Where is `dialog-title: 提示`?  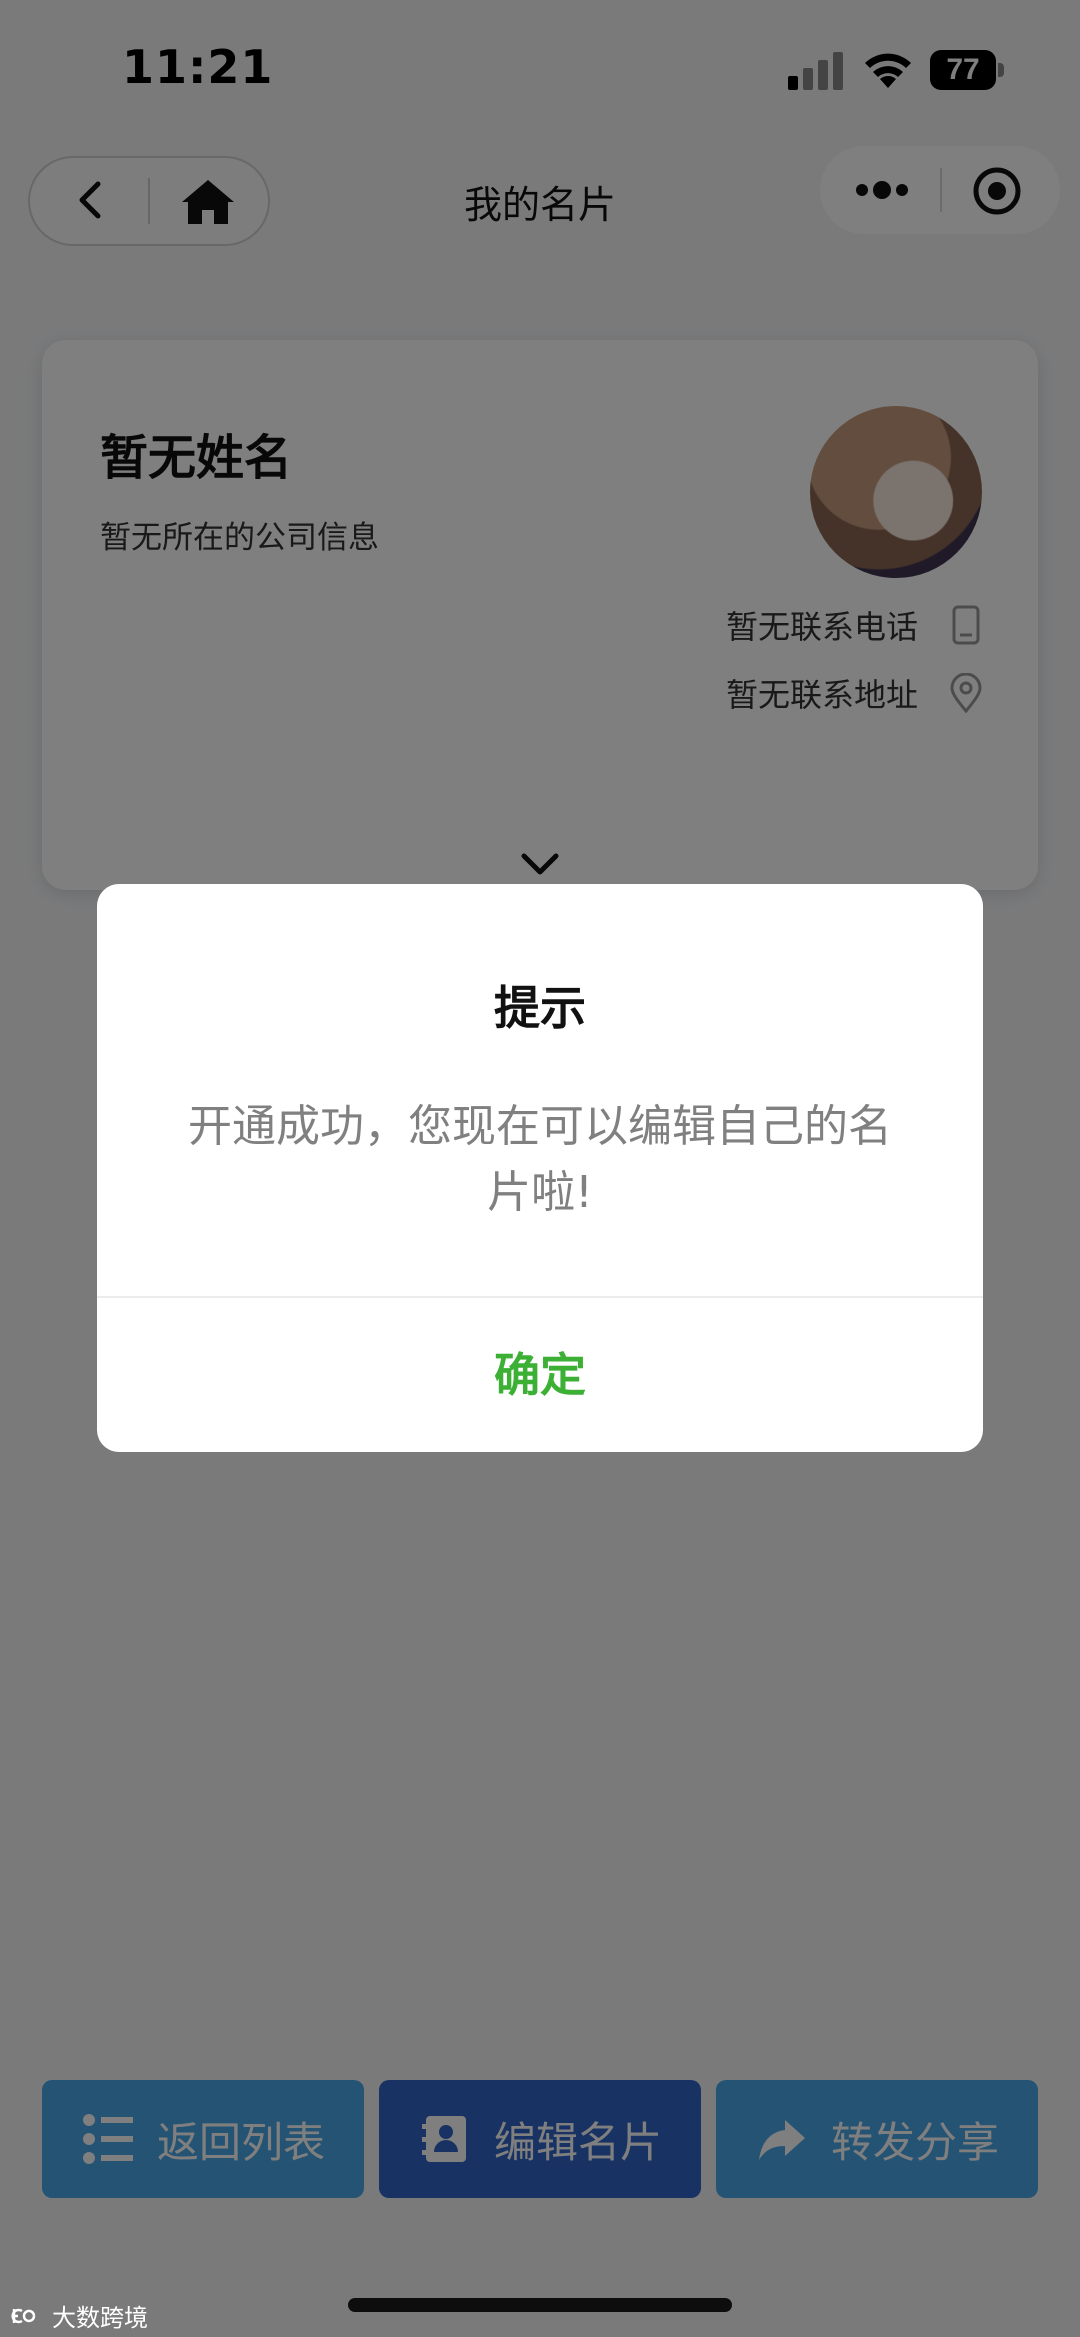 dialog-title: 提示 is located at coordinates (540, 1008).